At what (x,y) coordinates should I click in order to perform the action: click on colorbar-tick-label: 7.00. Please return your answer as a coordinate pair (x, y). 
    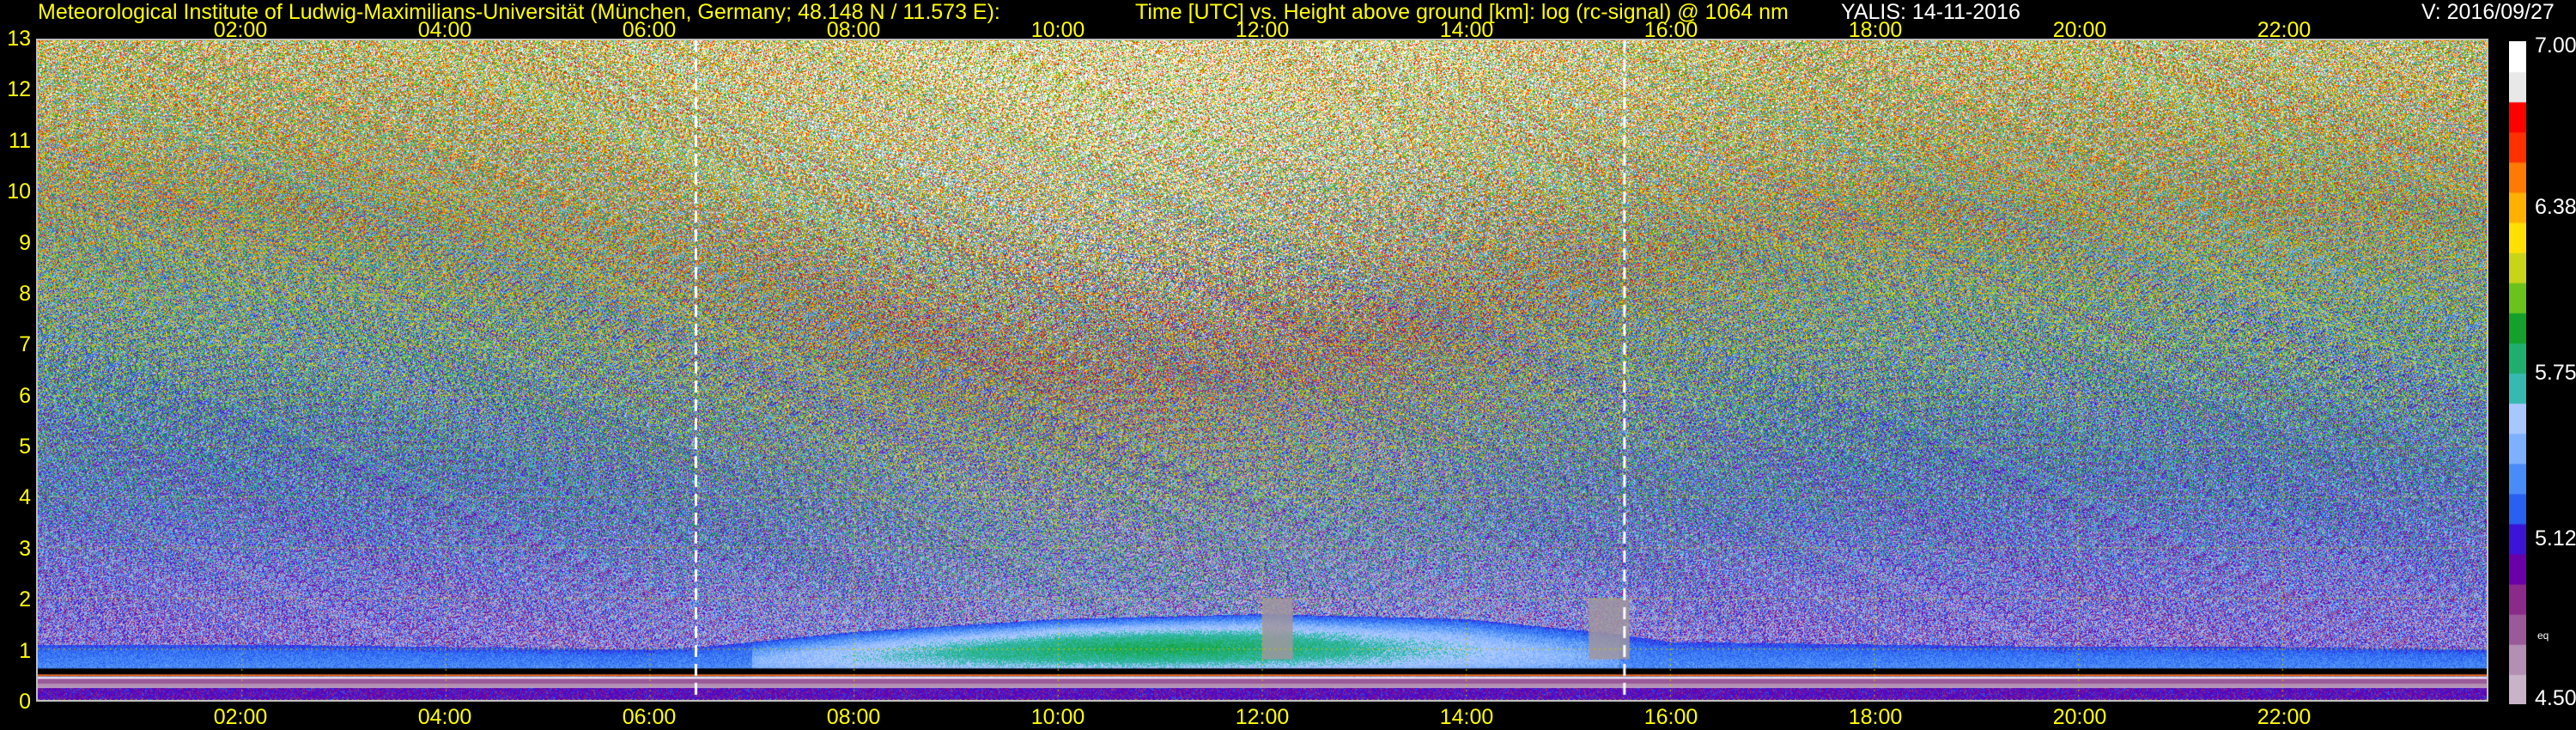
    Looking at the image, I should click on (2555, 45).